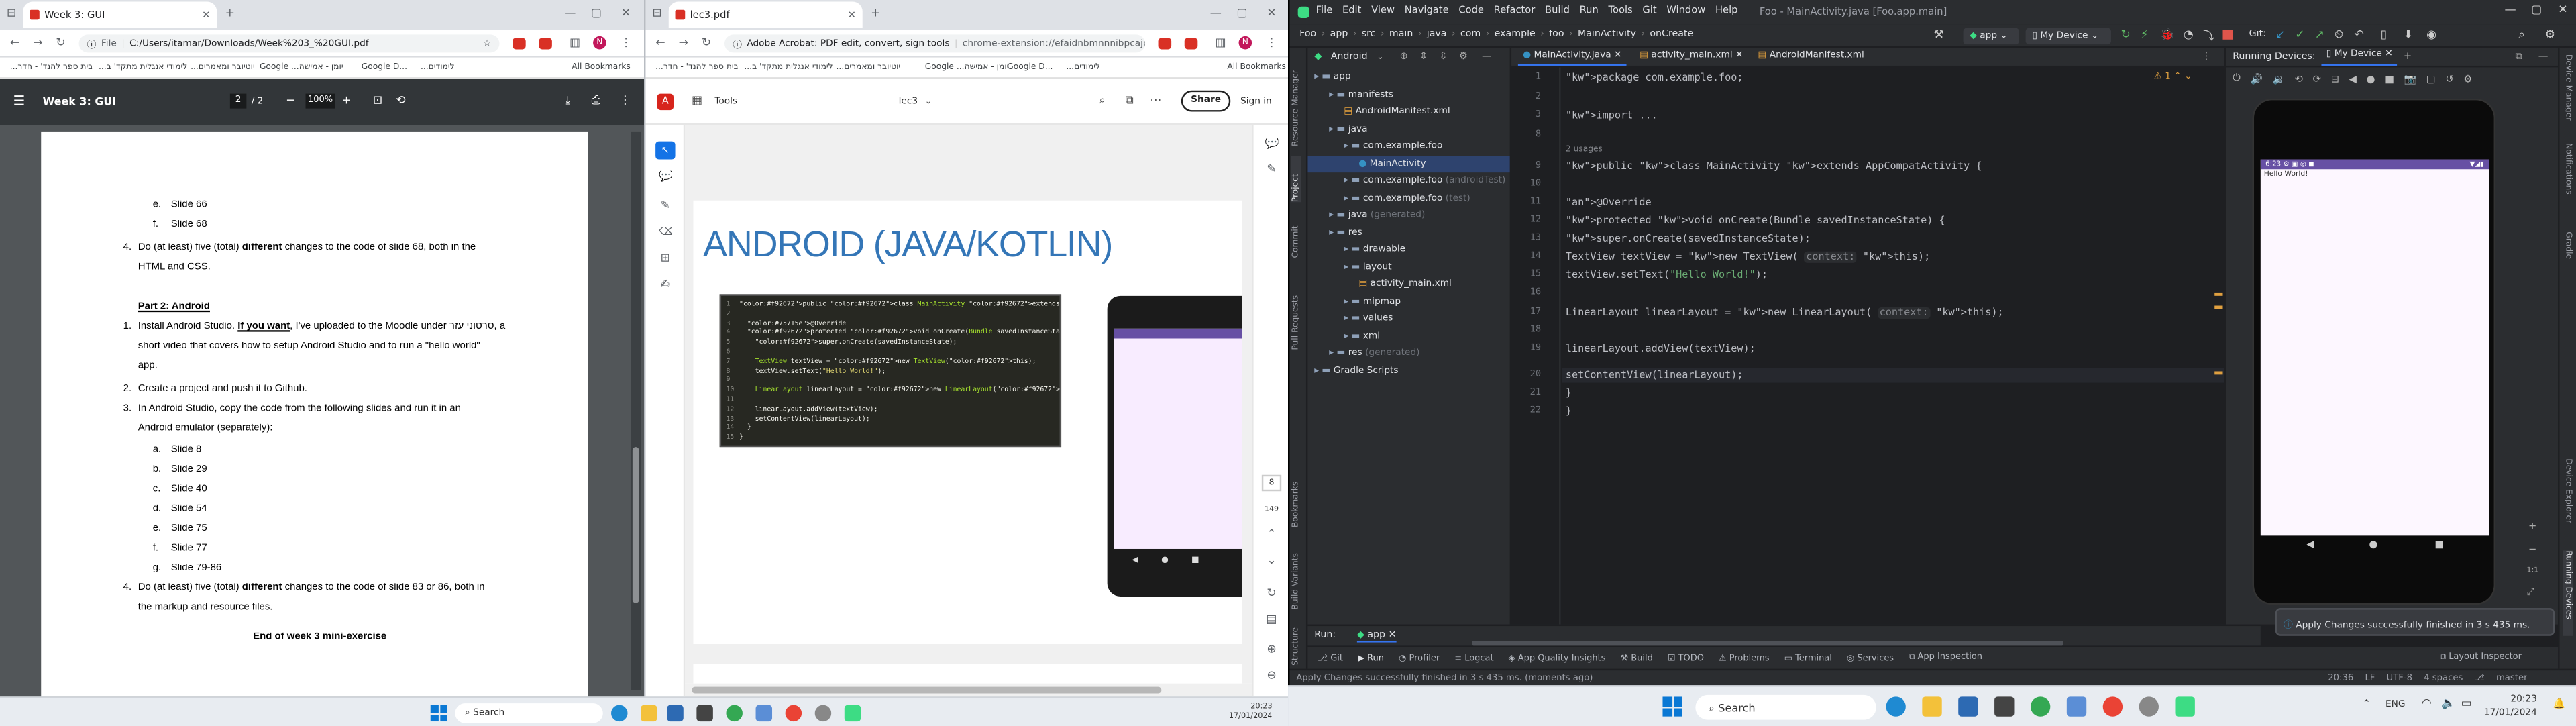 This screenshot has width=2576, height=726. What do you see at coordinates (665, 285) in the screenshot?
I see `sign-icon: ✍` at bounding box center [665, 285].